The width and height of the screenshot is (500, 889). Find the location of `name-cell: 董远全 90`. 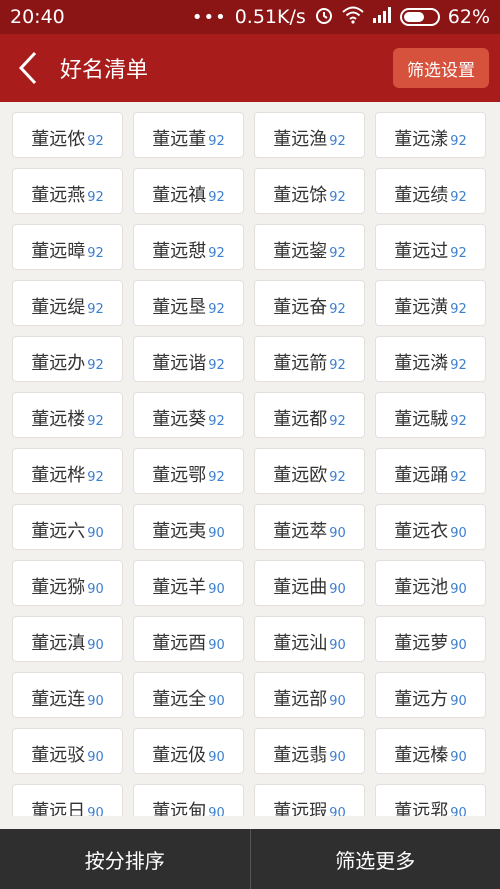

name-cell: 董远全 90 is located at coordinates (188, 695).